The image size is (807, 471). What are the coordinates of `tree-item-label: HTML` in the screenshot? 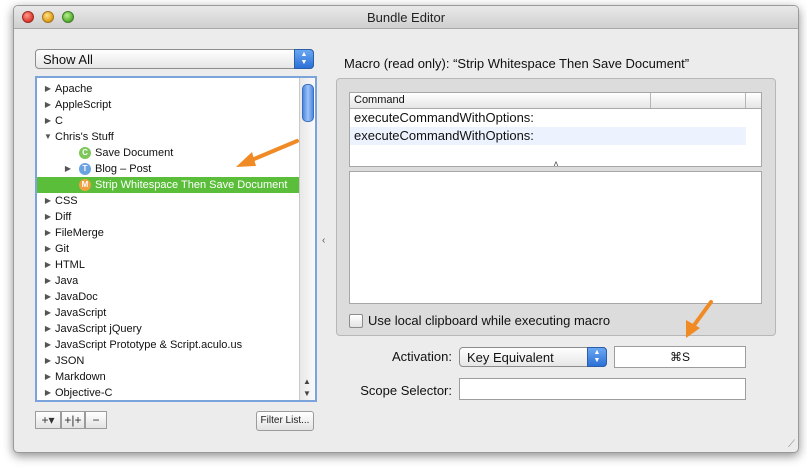 It's located at (70, 265).